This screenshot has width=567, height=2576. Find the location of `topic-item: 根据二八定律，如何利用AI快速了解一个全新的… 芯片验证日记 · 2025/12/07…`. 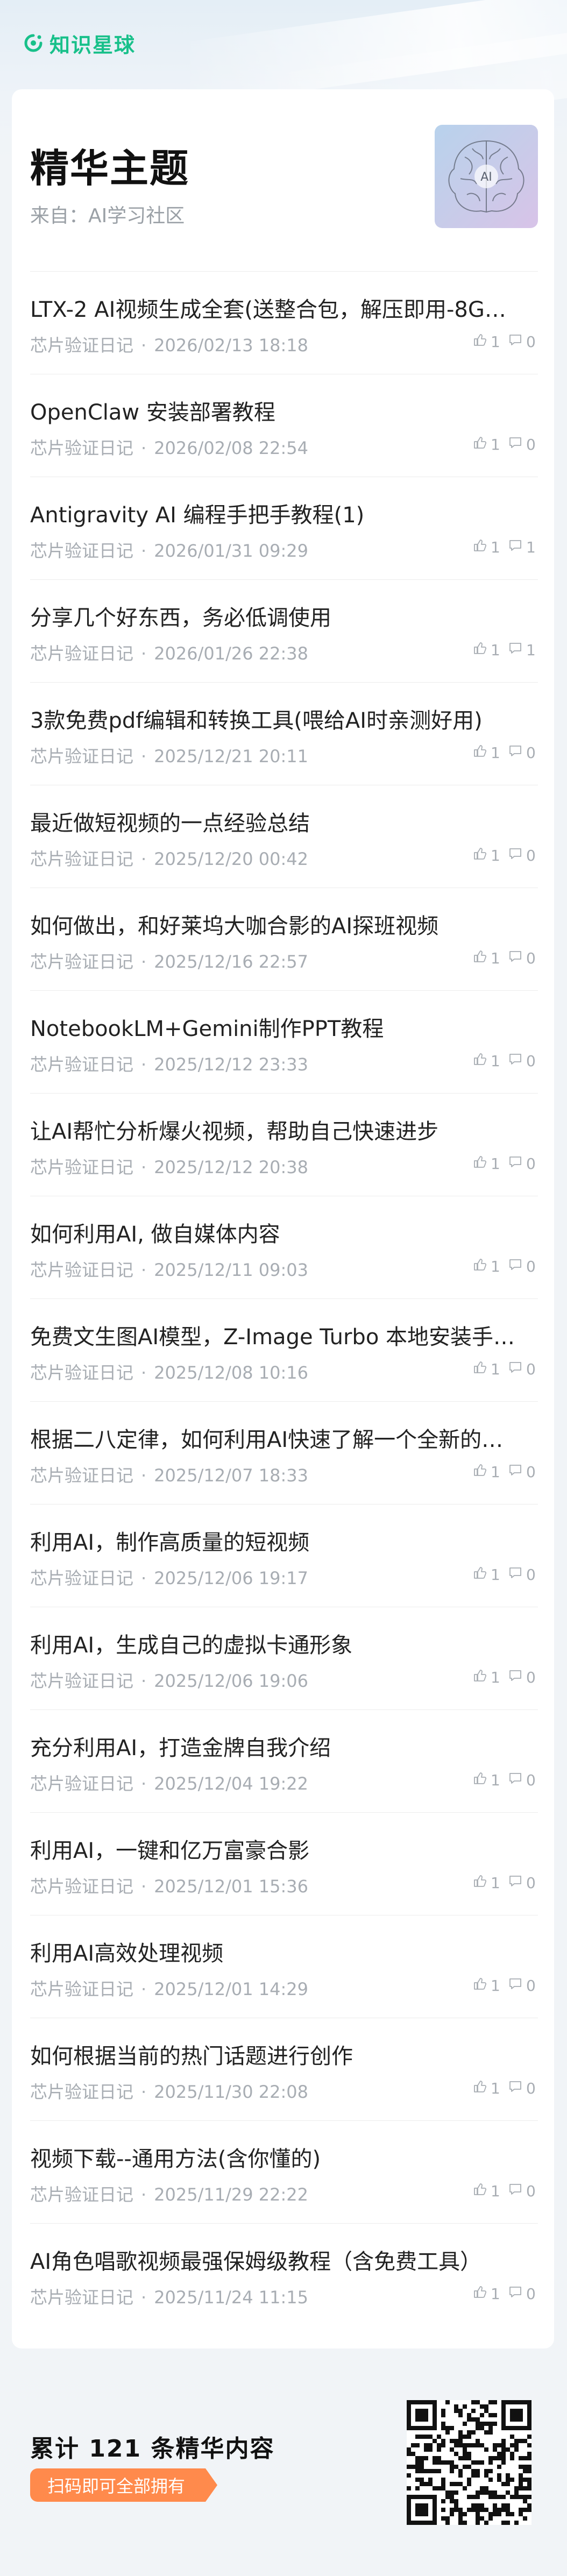

topic-item: 根据二八定律，如何利用AI快速了解一个全新的… 芯片验证日记 · 2025/12/07… is located at coordinates (284, 1452).